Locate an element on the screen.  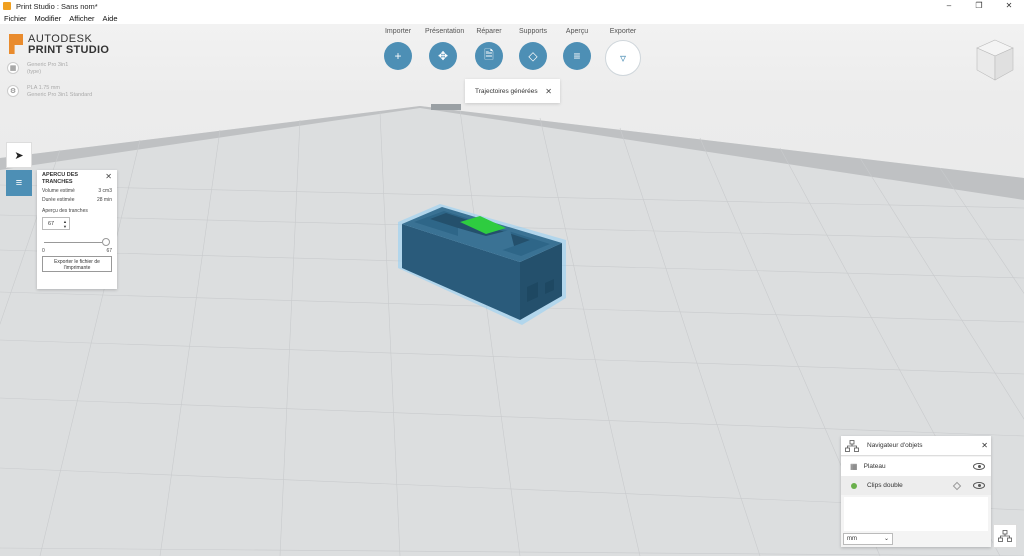
item-label: Clips double is located at coordinates (885, 485).